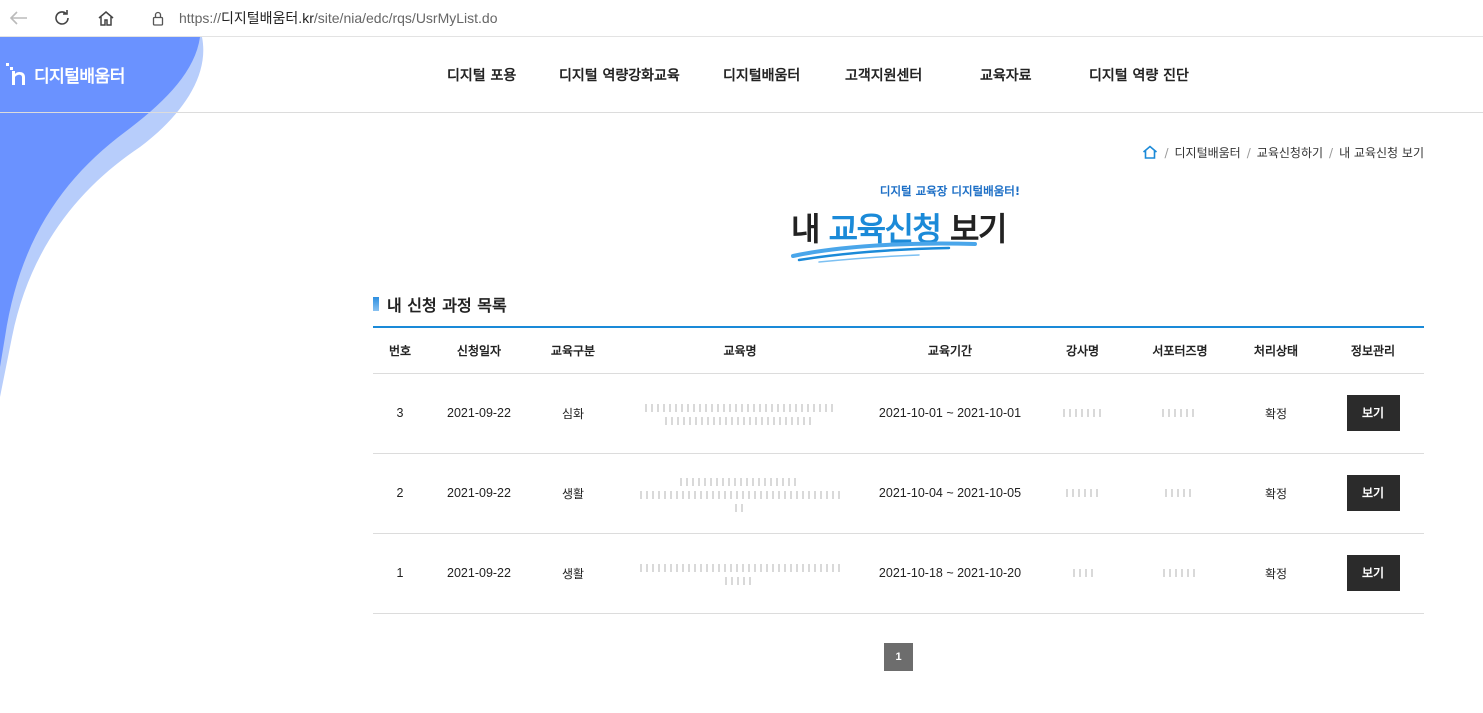 The height and width of the screenshot is (713, 1483). What do you see at coordinates (741, 227) in the screenshot?
I see `page-title: 내 교육신청 보기` at bounding box center [741, 227].